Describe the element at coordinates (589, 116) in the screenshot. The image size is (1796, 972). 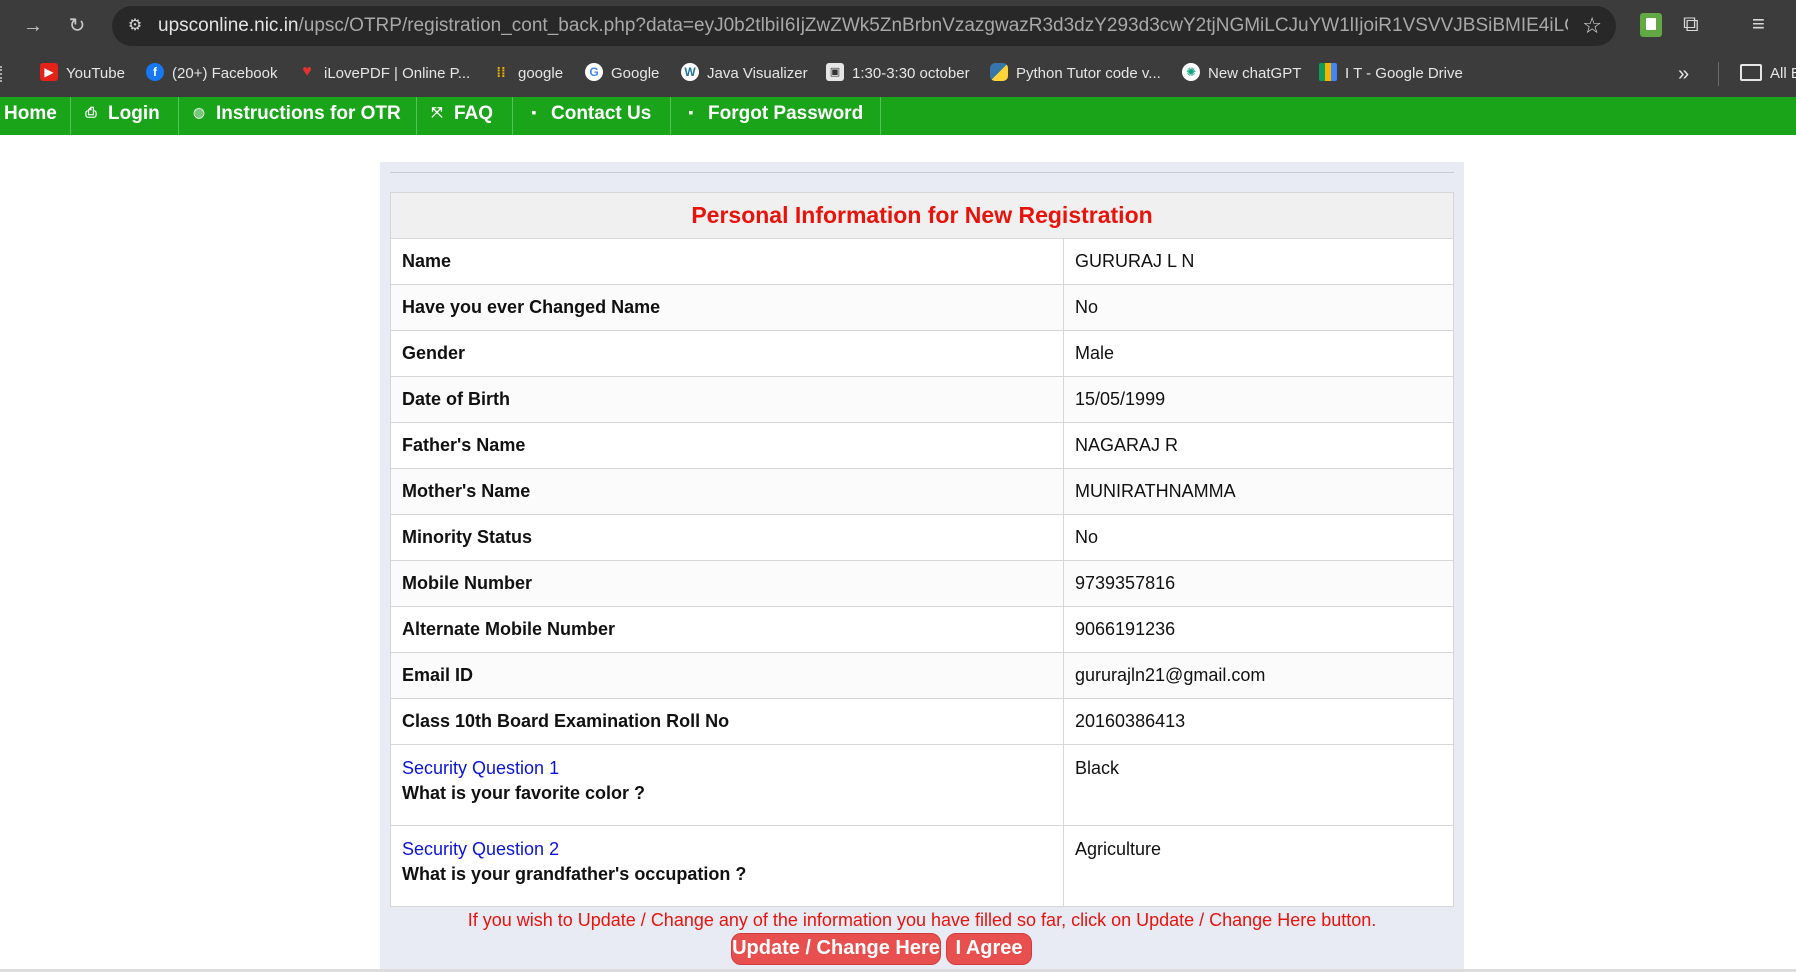
I see `nav-contact-us: ▪ Contact Us` at that location.